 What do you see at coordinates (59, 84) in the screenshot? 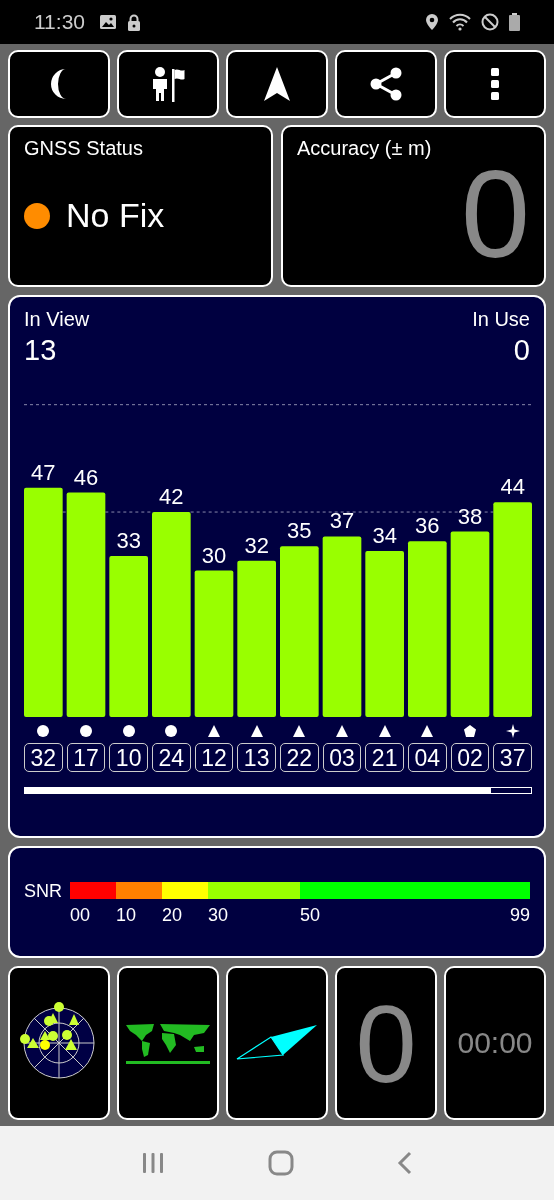
I see `moon-button` at bounding box center [59, 84].